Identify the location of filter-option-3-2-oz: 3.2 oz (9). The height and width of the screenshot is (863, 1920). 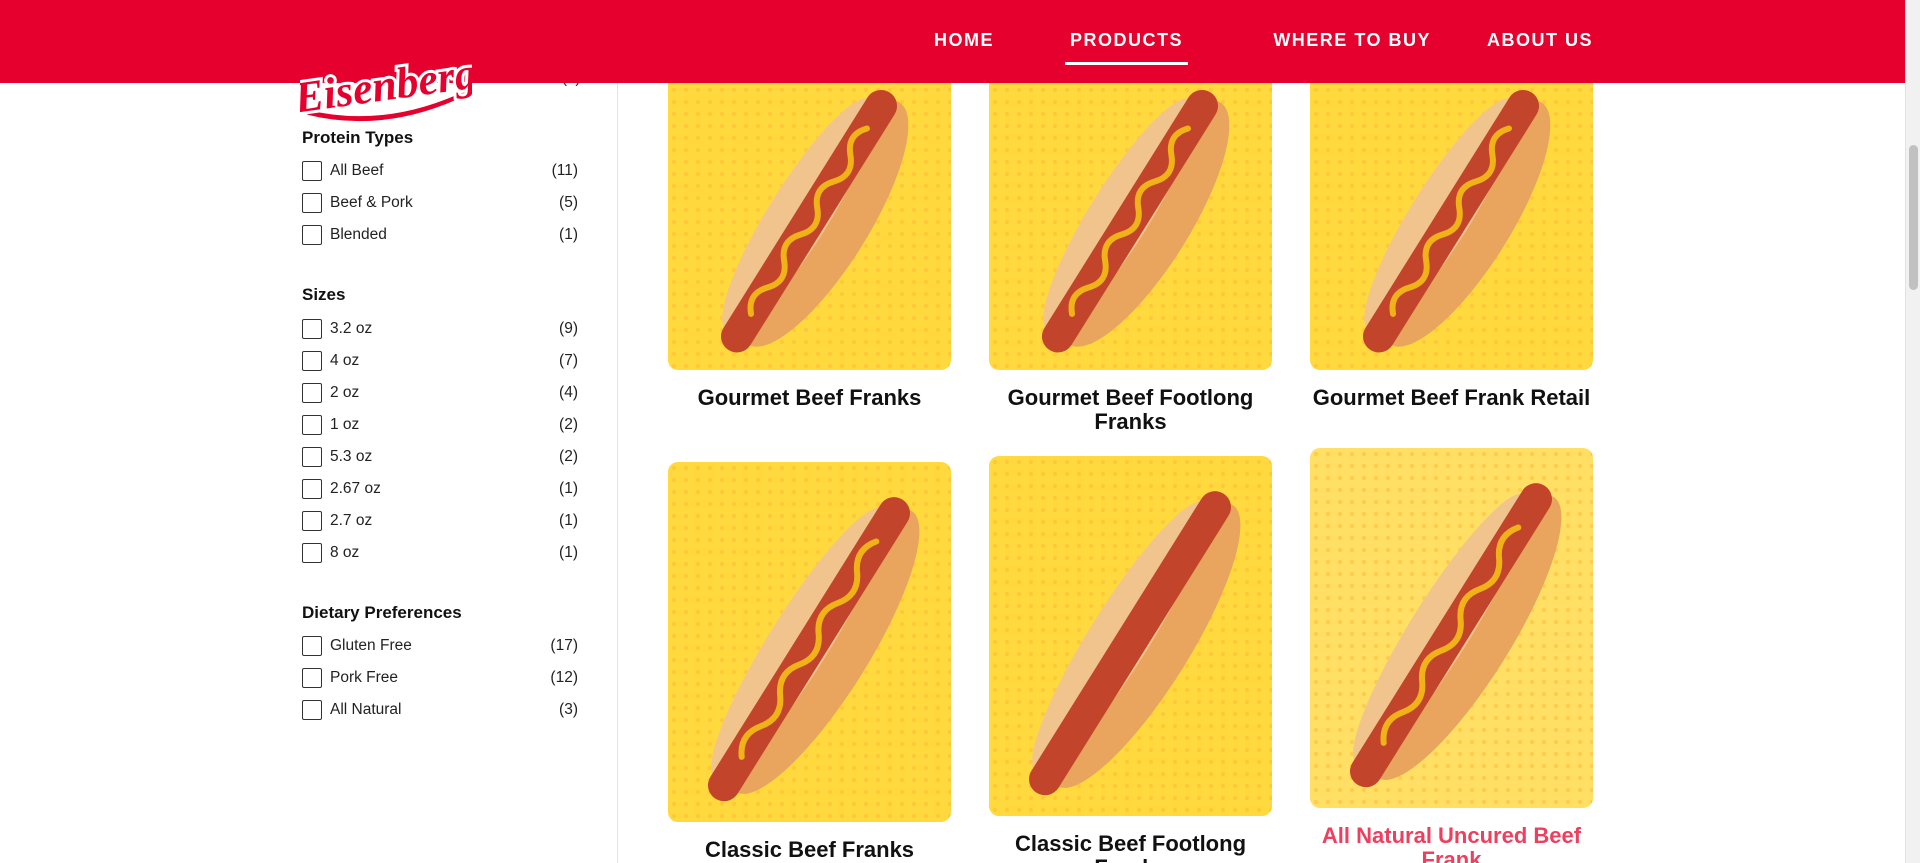
(440, 329).